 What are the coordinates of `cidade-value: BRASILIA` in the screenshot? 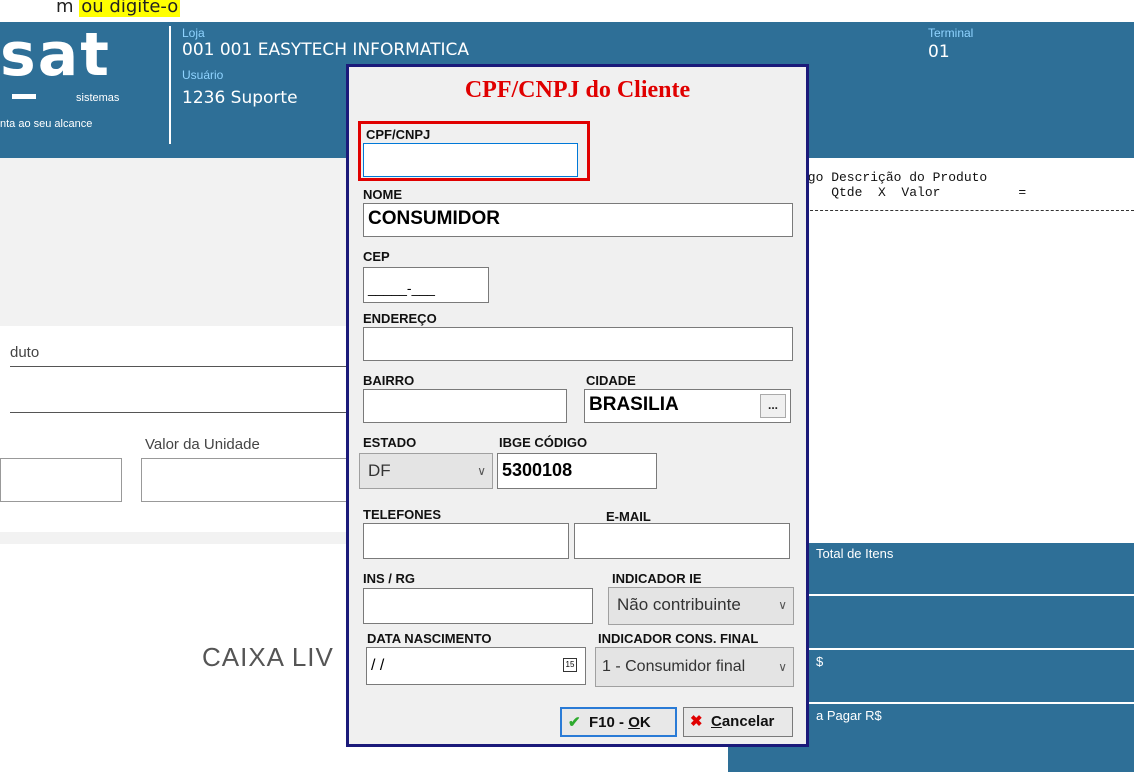 It's located at (634, 404).